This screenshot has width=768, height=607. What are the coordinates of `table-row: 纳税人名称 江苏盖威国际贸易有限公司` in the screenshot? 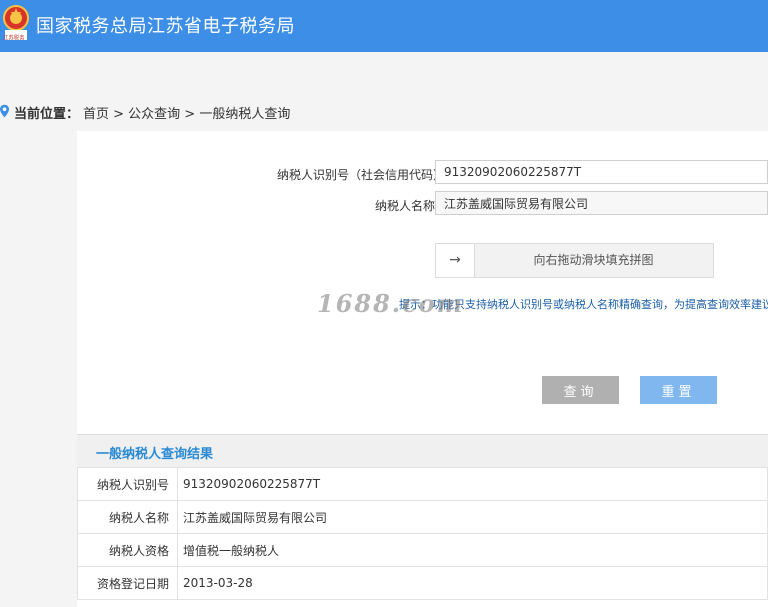 It's located at (422, 517).